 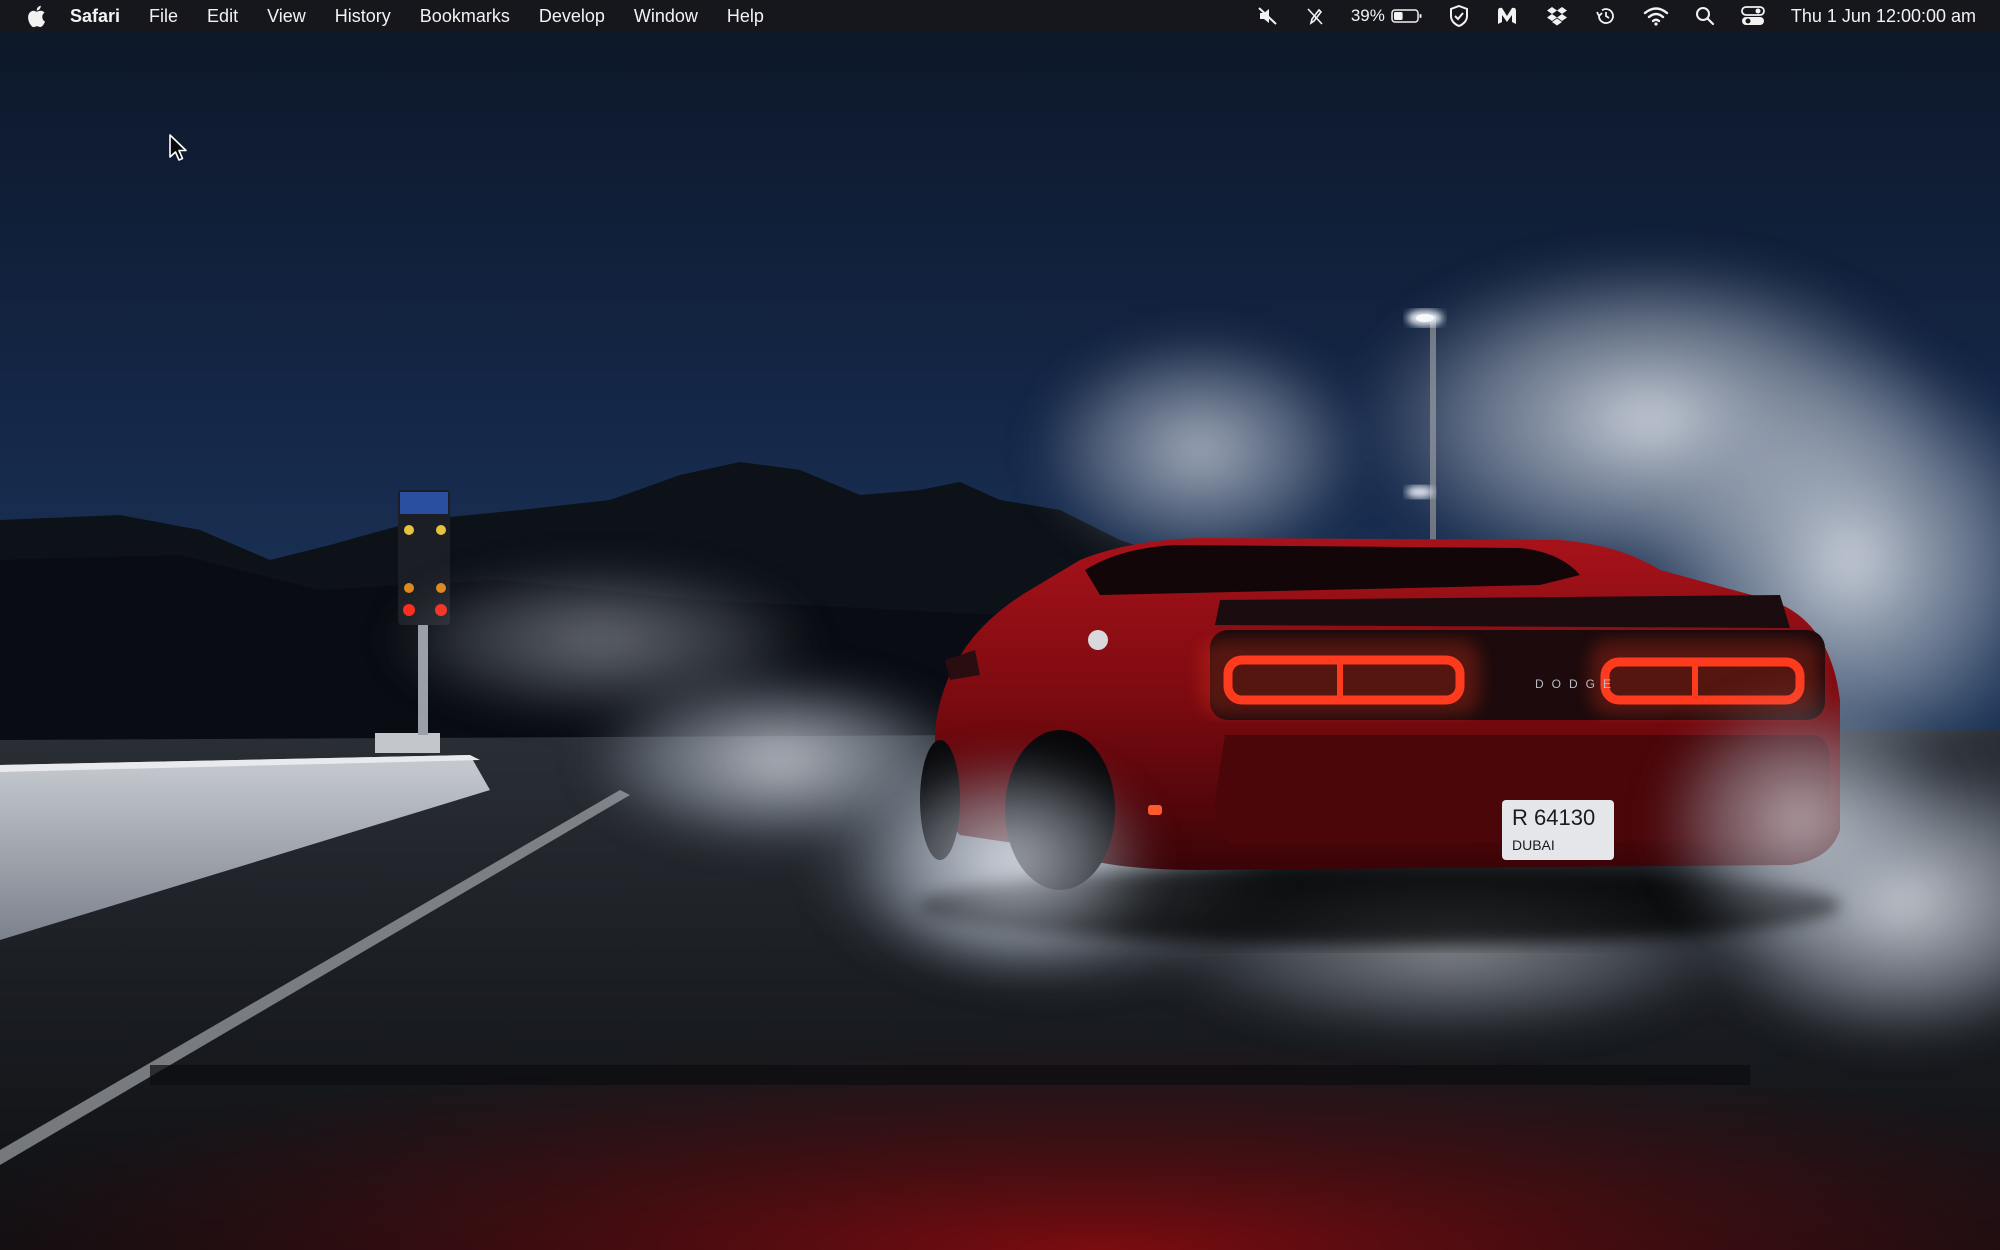 What do you see at coordinates (363, 16) in the screenshot?
I see `menu-history: History` at bounding box center [363, 16].